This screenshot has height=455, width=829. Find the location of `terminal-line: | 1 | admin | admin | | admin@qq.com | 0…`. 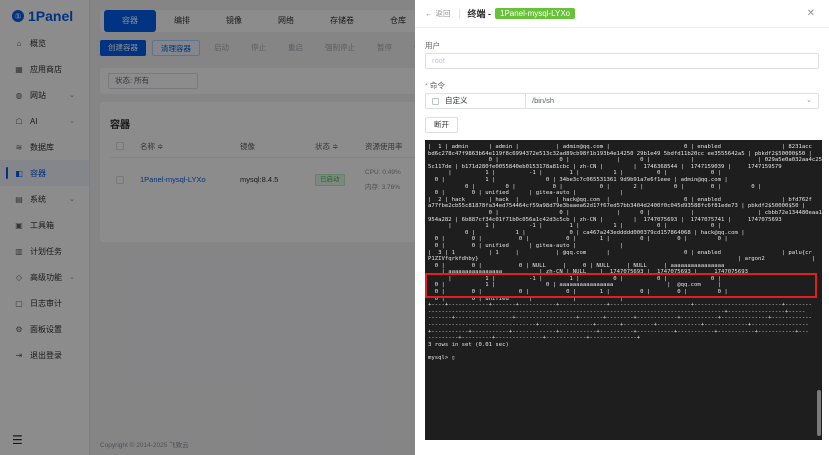

terminal-line: | 1 | admin | admin | | admin@qq.com | 0… is located at coordinates (620, 147).